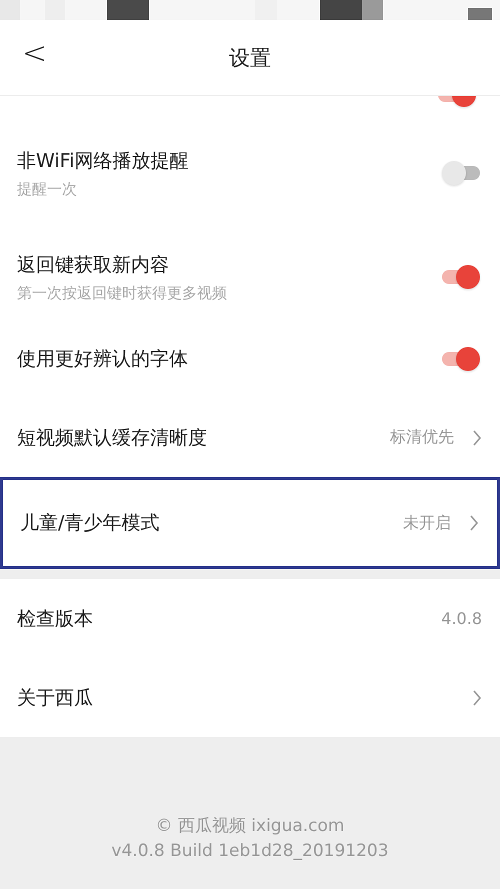 This screenshot has width=500, height=889. I want to click on settings-row: 使用更好辨认的字体, so click(250, 358).